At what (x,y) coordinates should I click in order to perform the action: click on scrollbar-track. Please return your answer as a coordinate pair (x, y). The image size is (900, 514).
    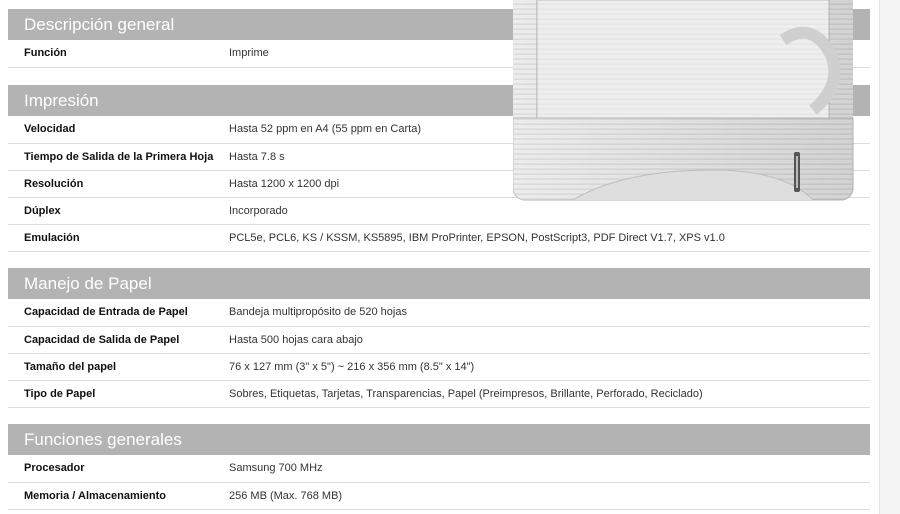
    Looking at the image, I should click on (889, 257).